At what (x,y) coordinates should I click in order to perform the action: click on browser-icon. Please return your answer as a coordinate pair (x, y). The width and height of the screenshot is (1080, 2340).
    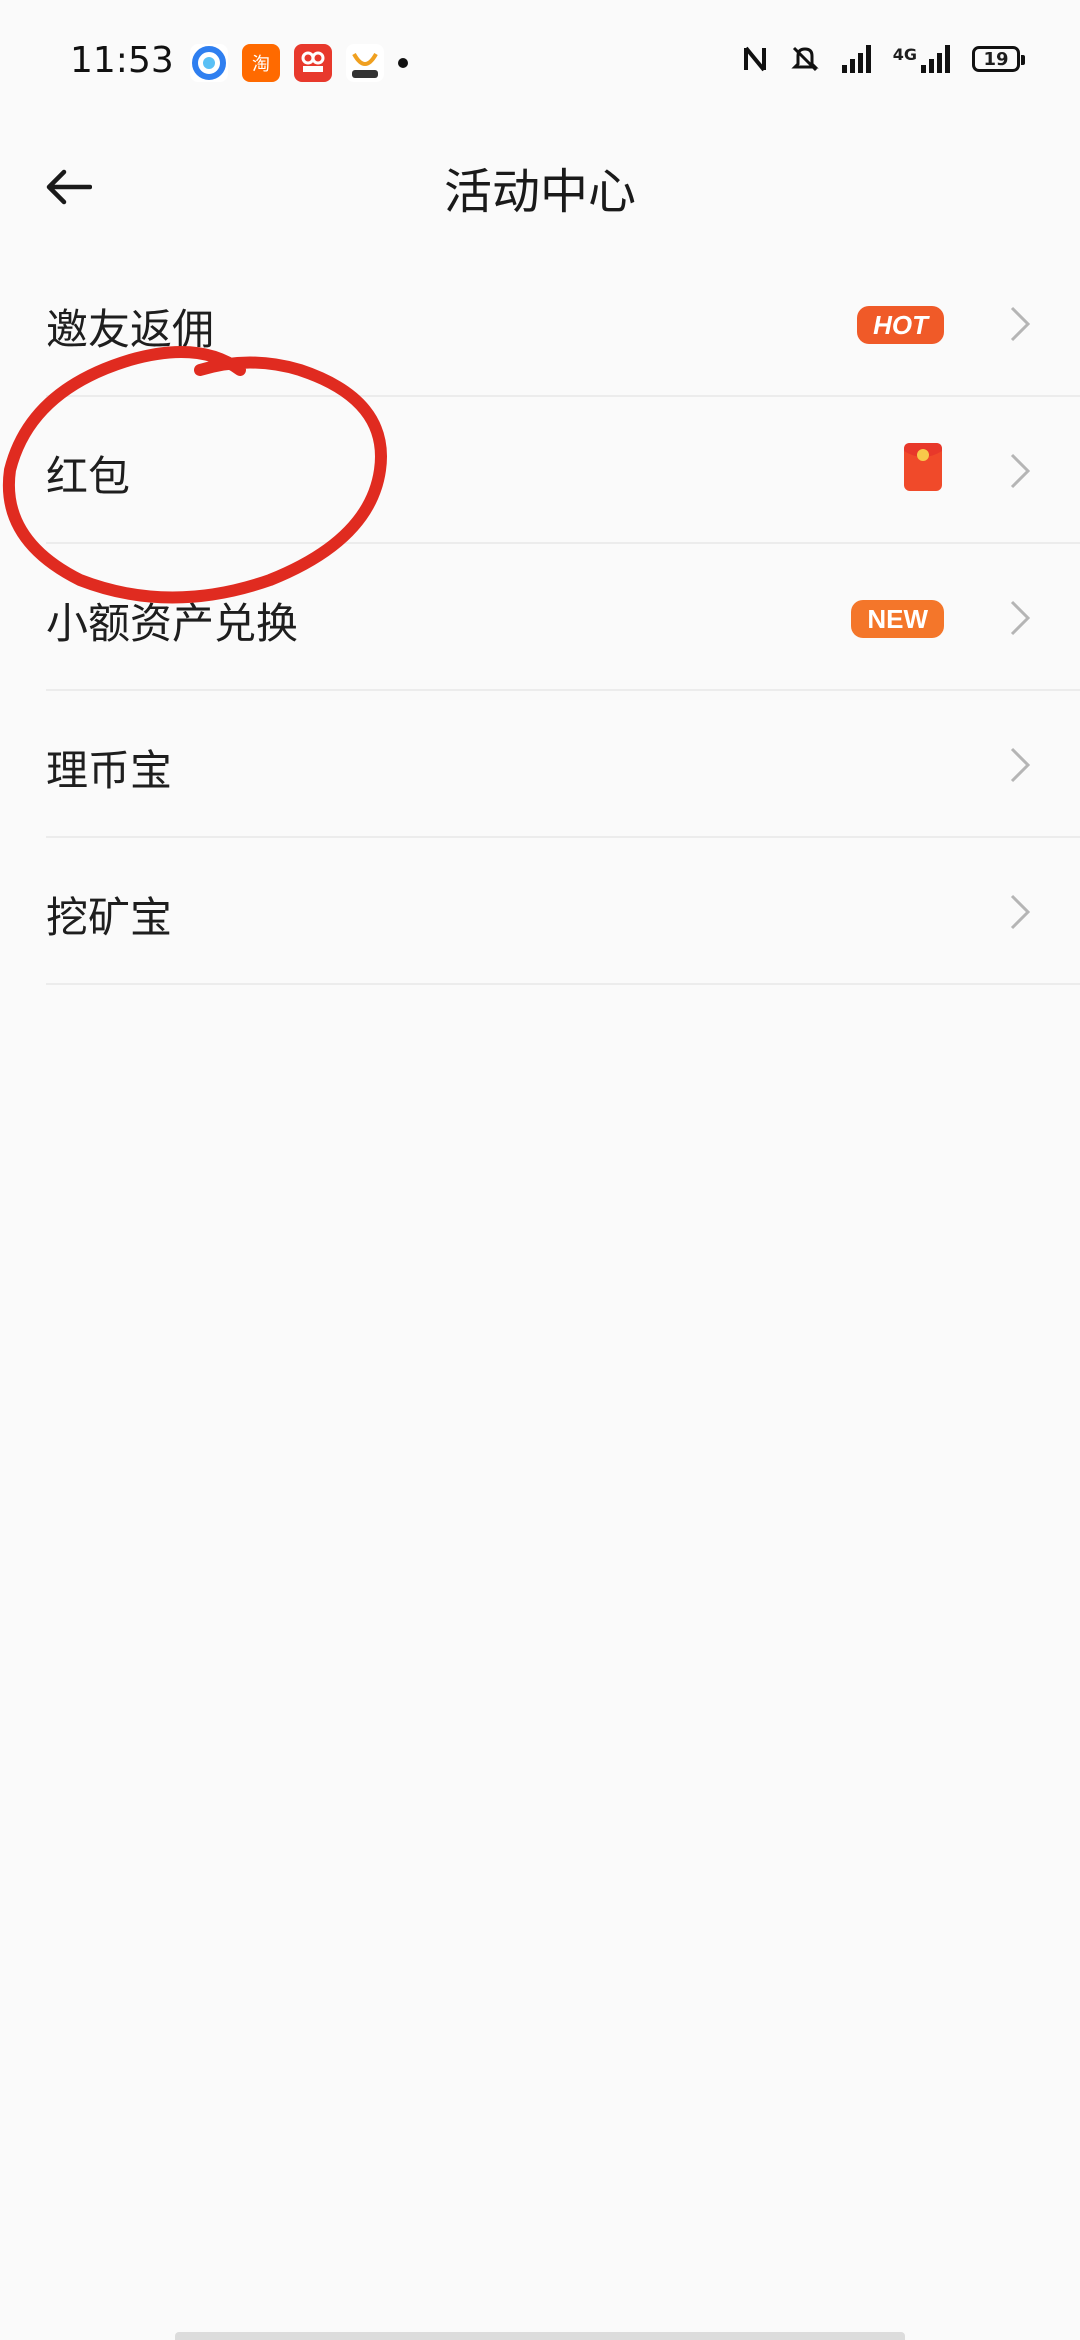
    Looking at the image, I should click on (209, 63).